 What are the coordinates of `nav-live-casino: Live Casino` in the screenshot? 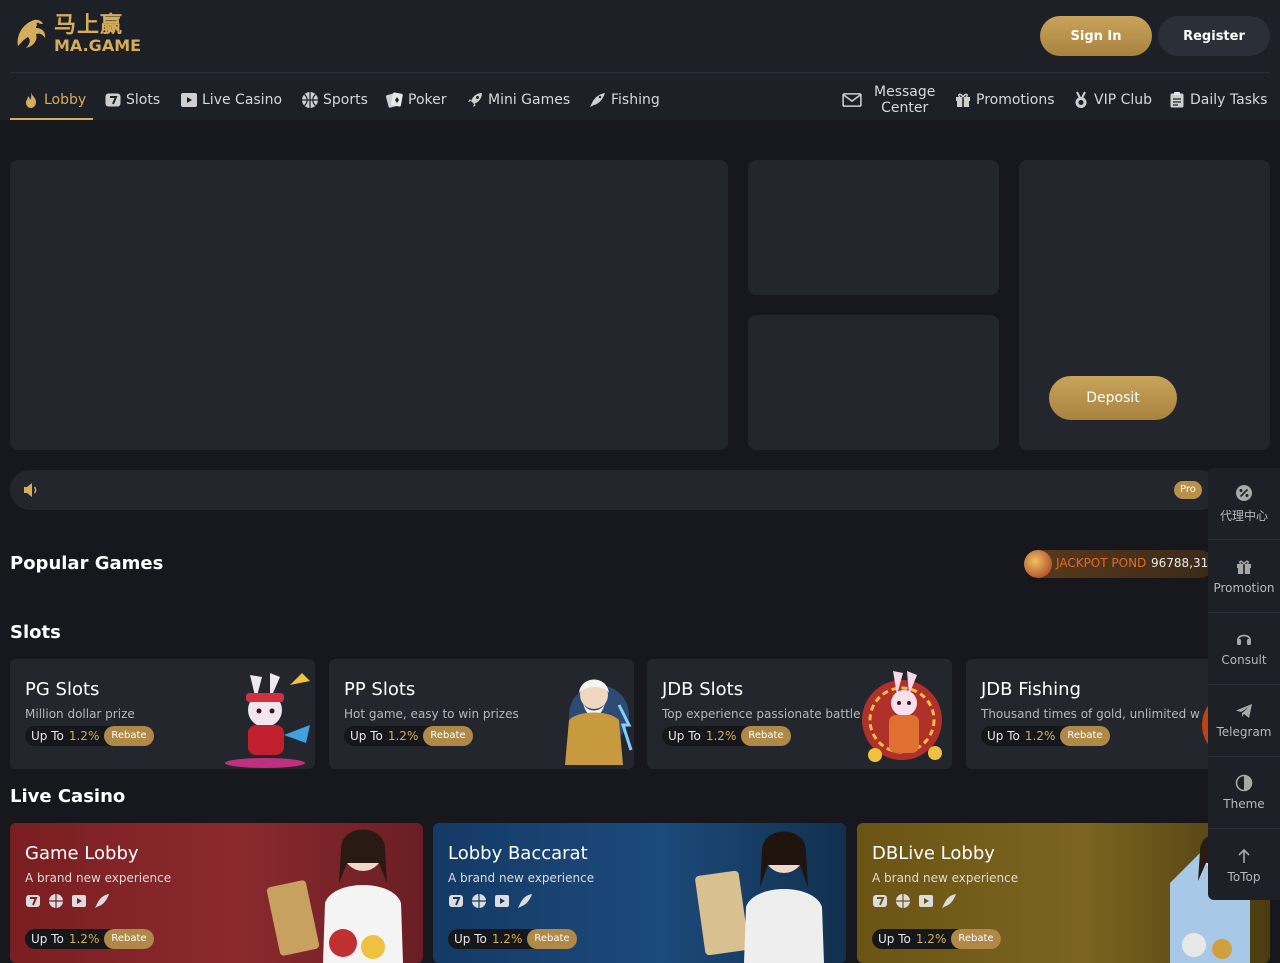 It's located at (231, 100).